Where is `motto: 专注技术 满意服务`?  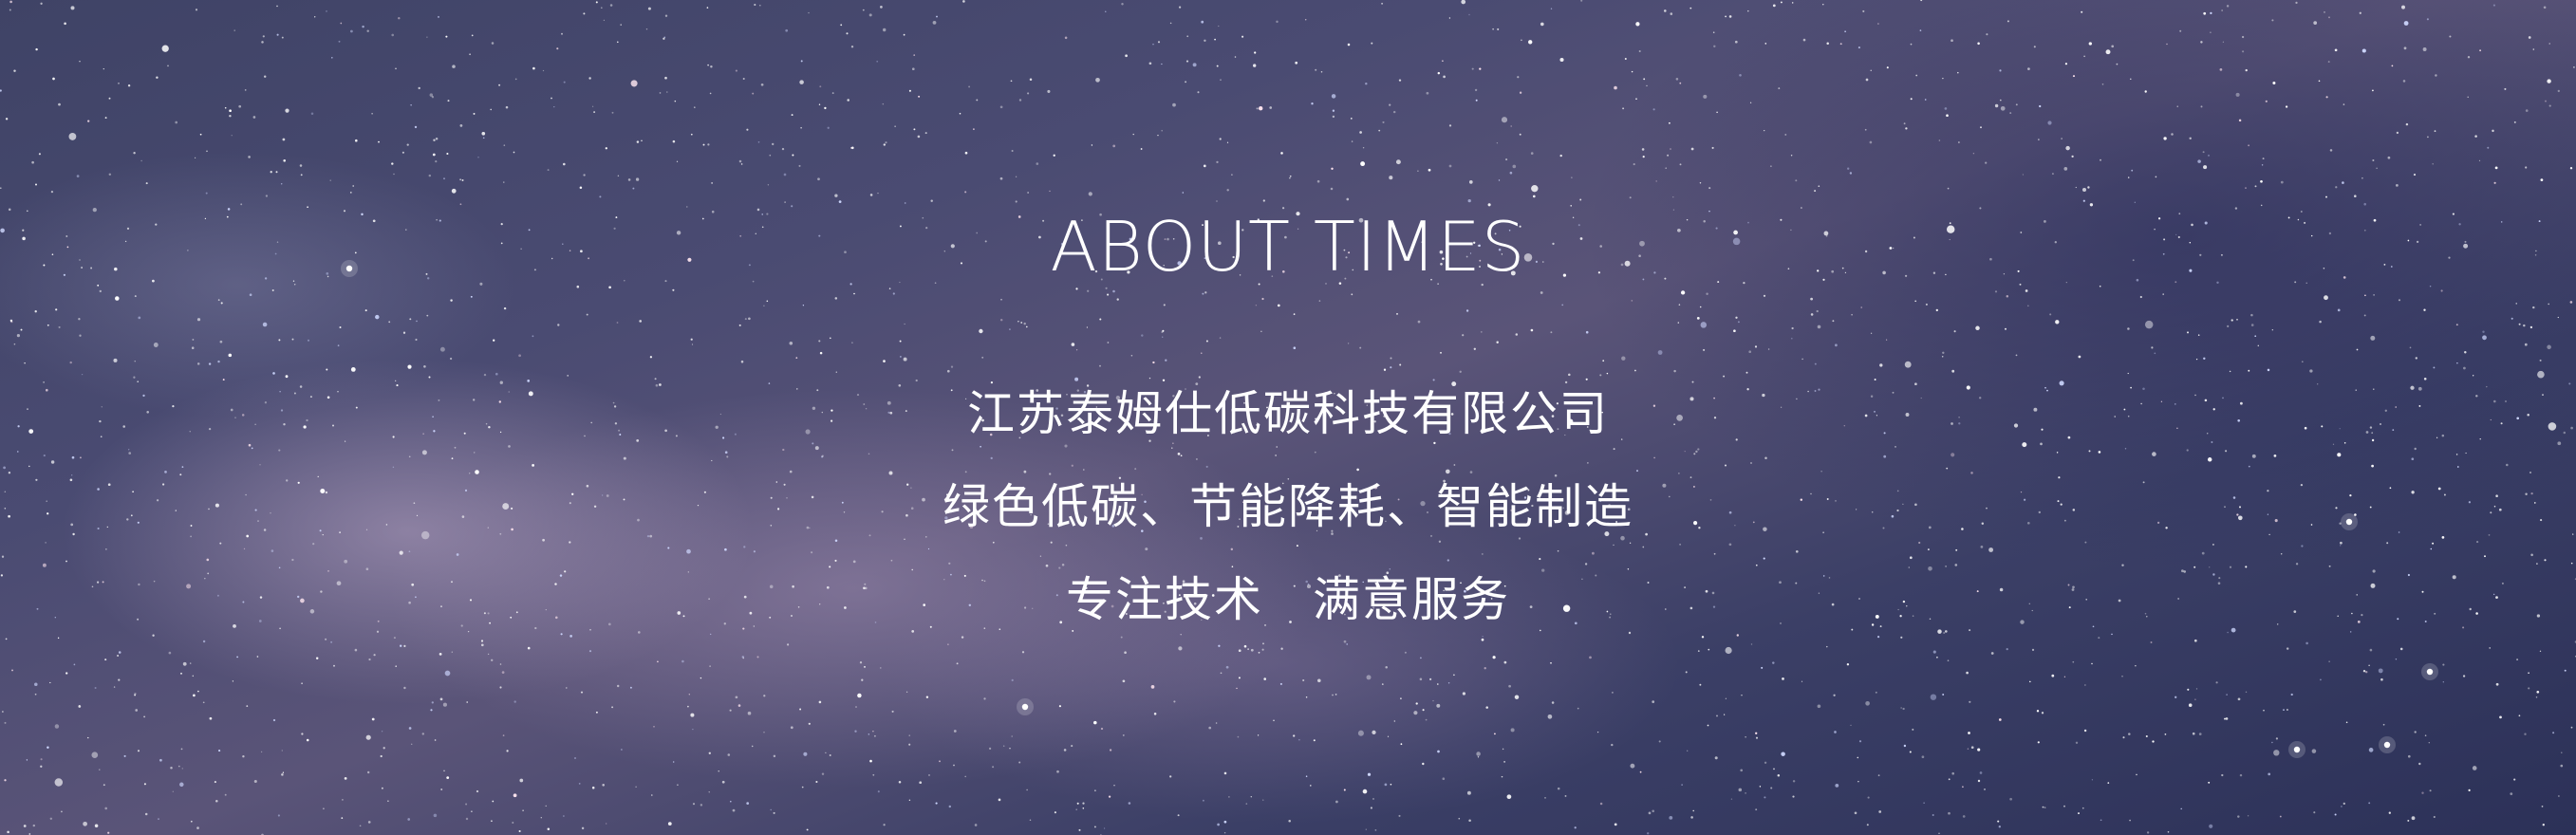 motto: 专注技术 满意服务 is located at coordinates (1288, 599).